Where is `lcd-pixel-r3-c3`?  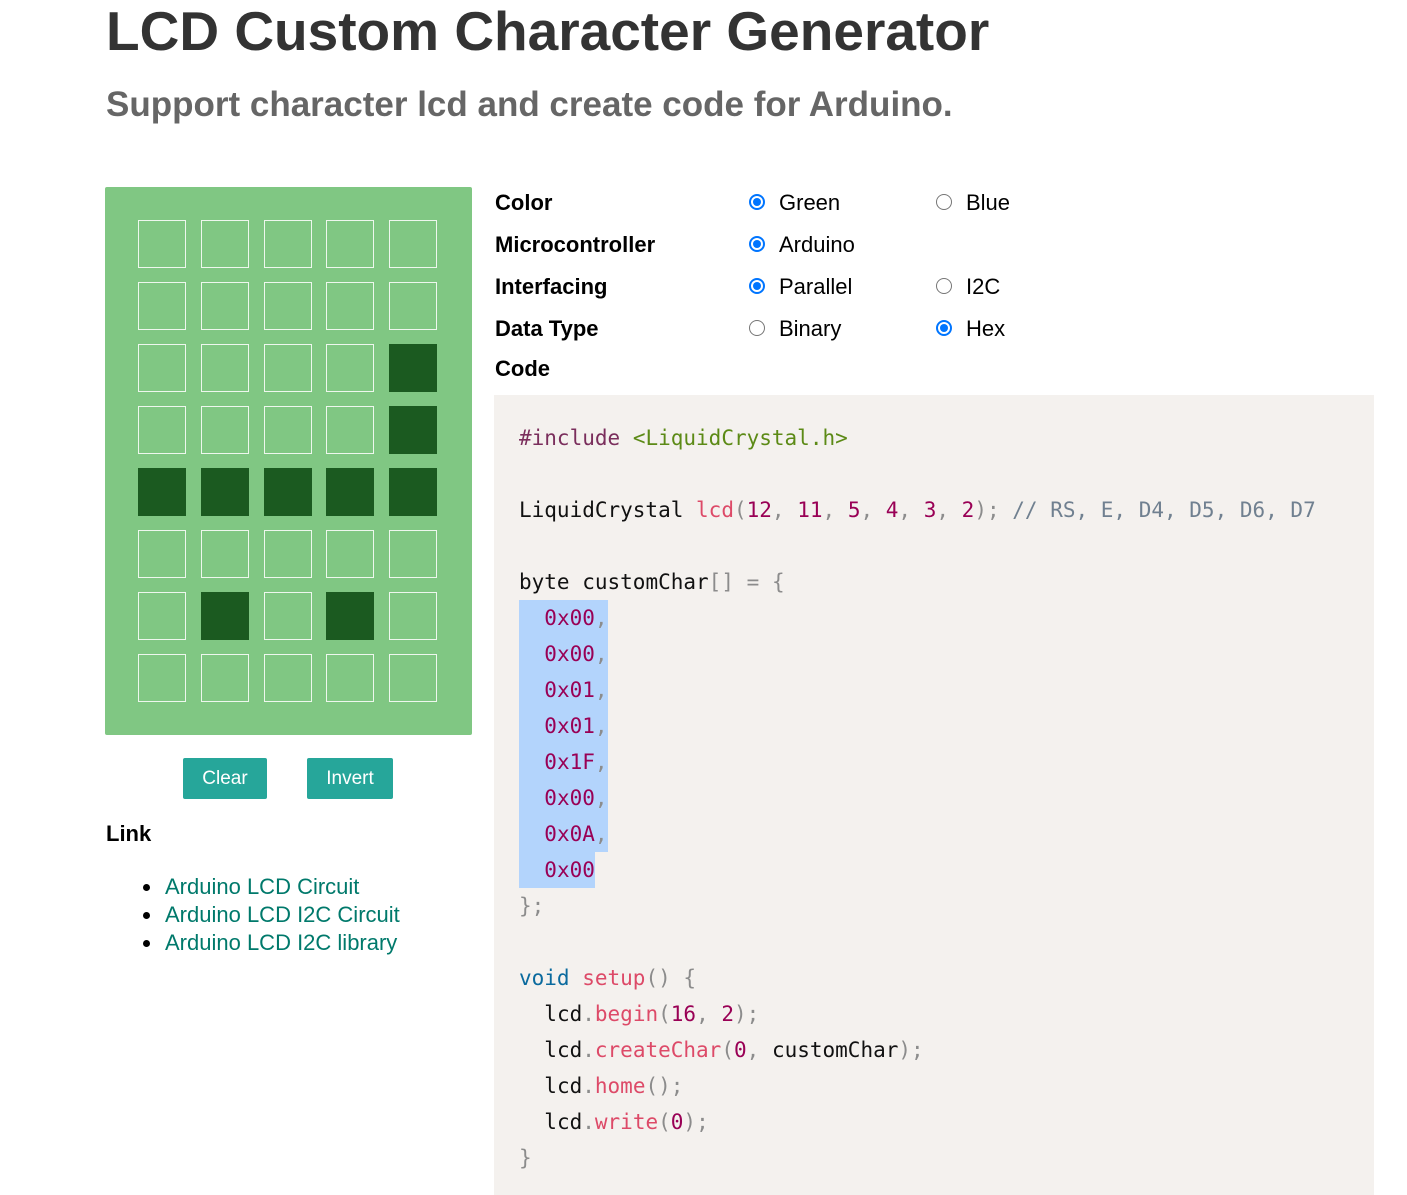
lcd-pixel-r3-c3 is located at coordinates (350, 430).